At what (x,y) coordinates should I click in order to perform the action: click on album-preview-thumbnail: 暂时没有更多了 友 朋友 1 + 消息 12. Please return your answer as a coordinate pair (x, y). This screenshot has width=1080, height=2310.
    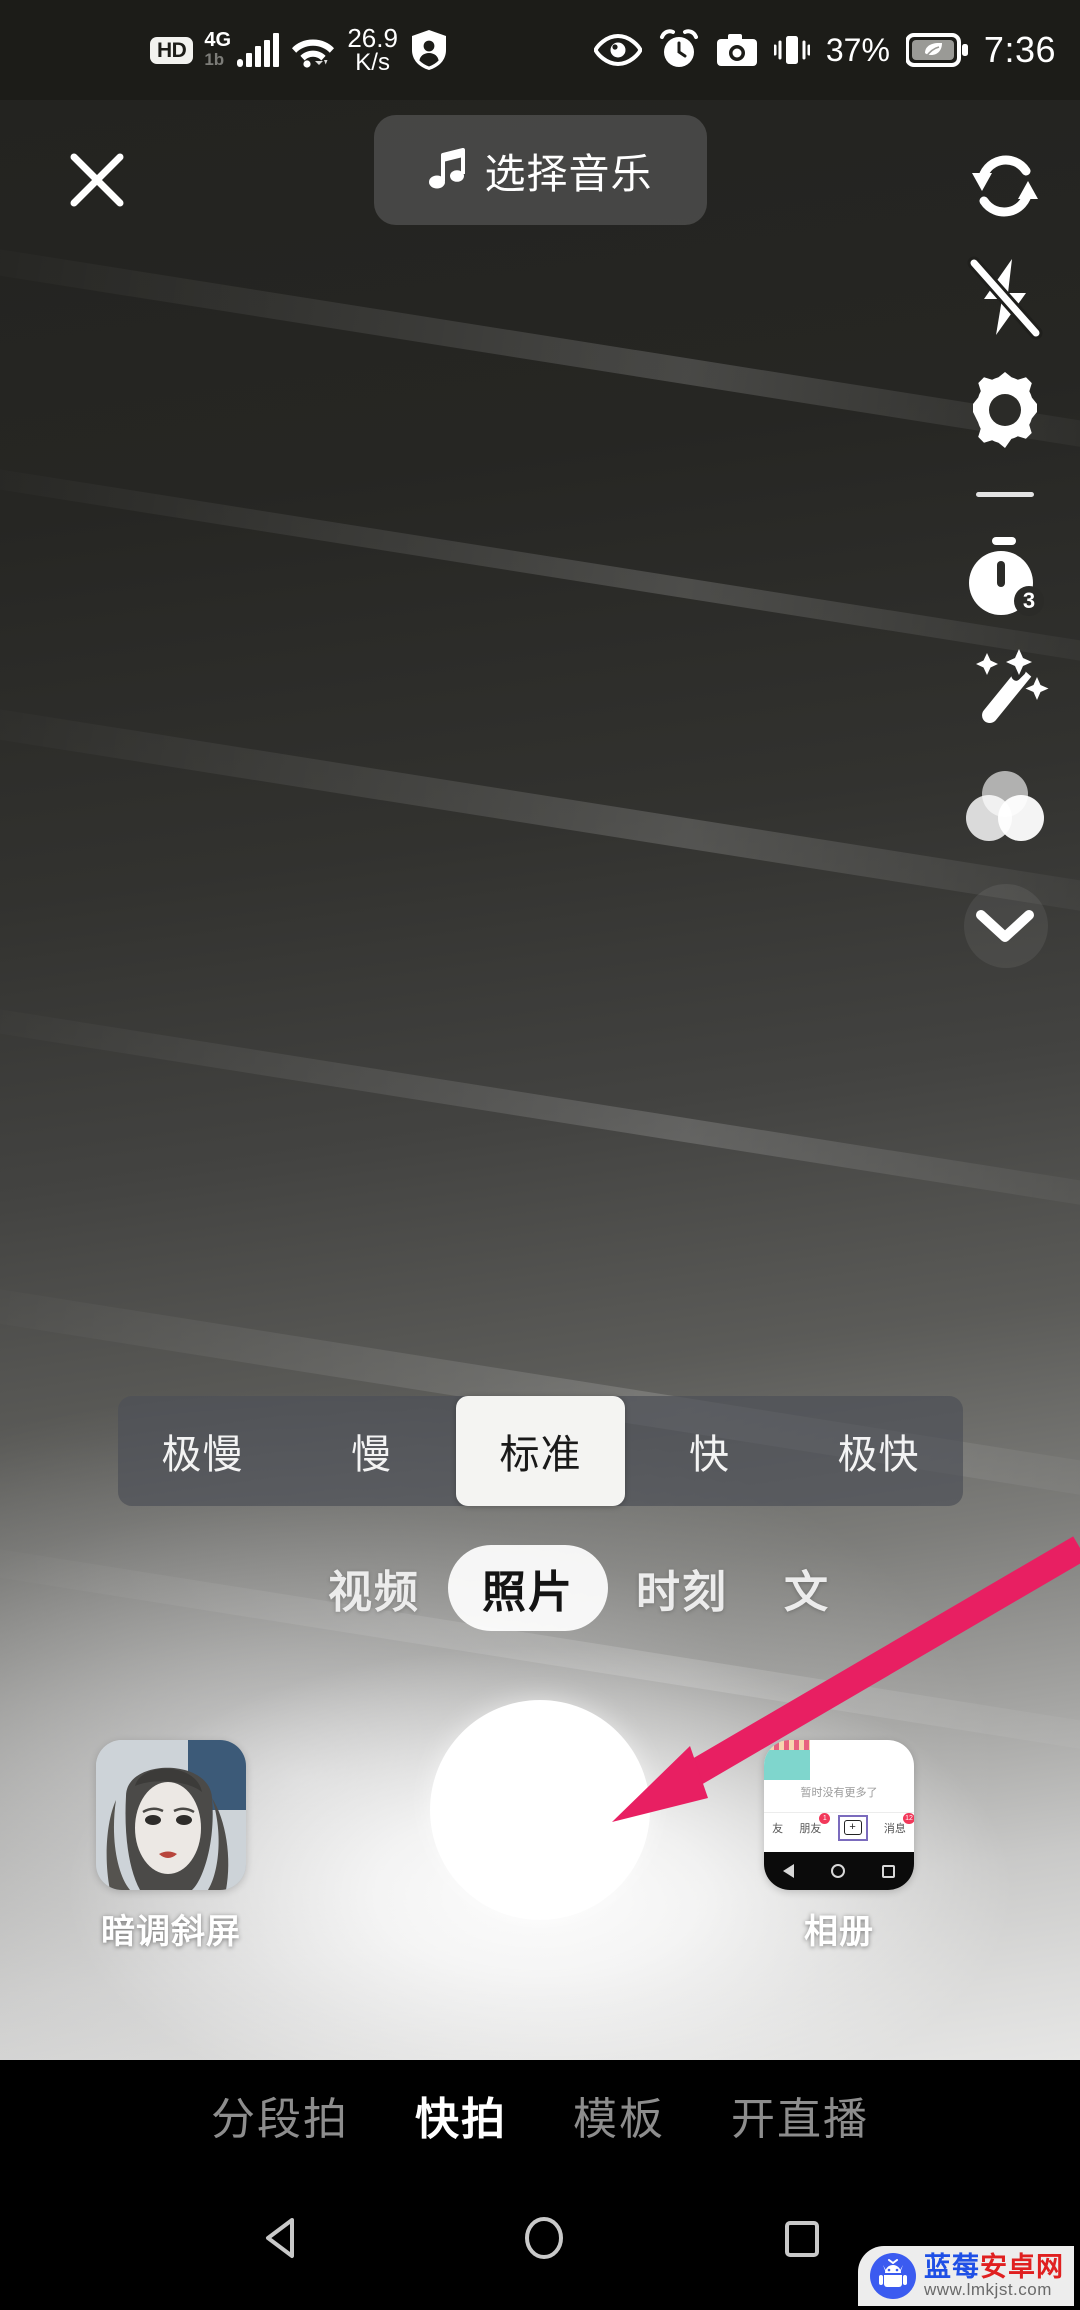
    Looking at the image, I should click on (839, 1815).